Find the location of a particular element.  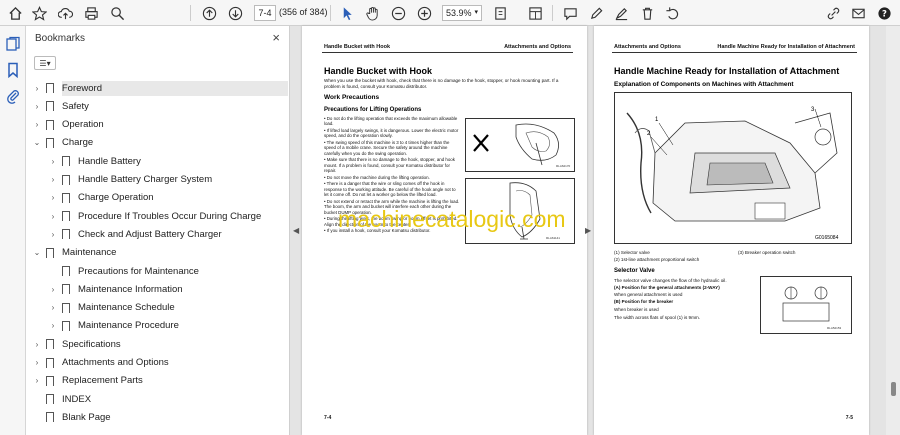

bookmark-item: › Replacement Parts is located at coordinates (157, 381).